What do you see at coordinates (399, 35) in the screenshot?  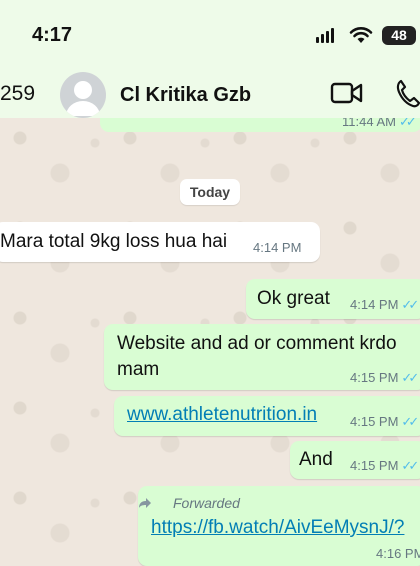 I see `battery-icon: 48` at bounding box center [399, 35].